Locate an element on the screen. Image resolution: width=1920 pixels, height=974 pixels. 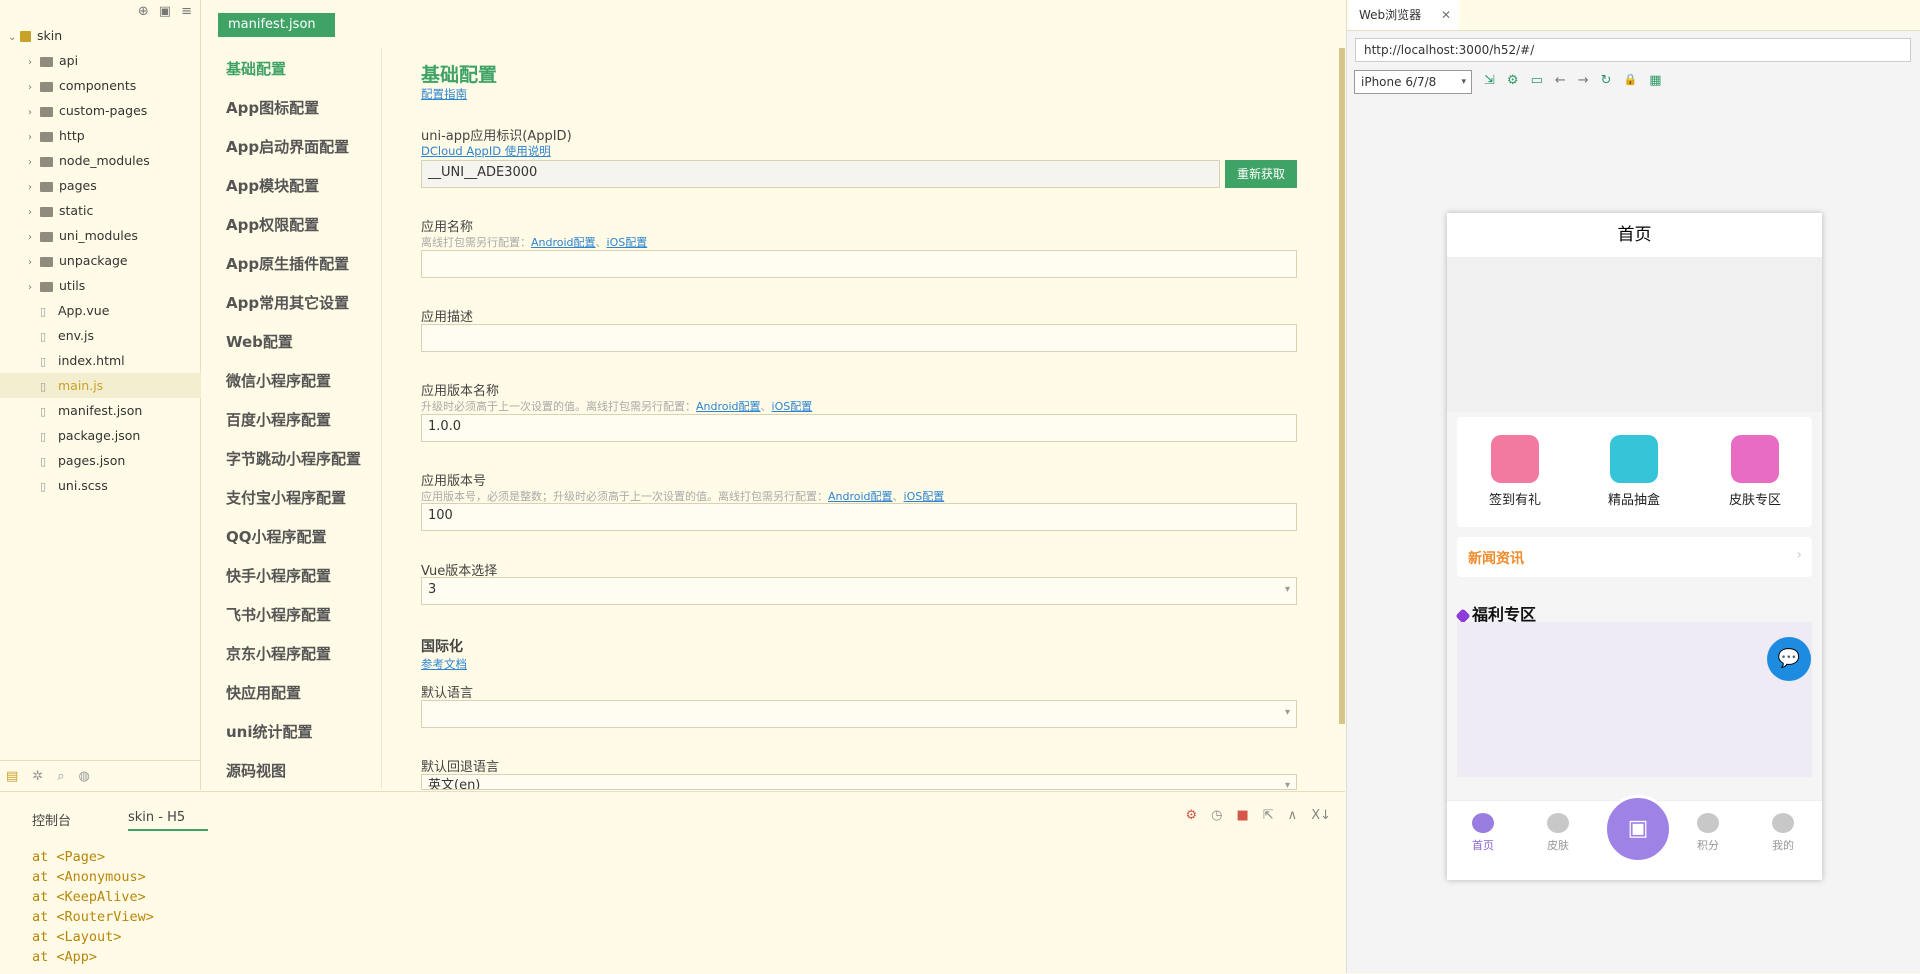
locate-icon: ⊕ is located at coordinates (143, 11).